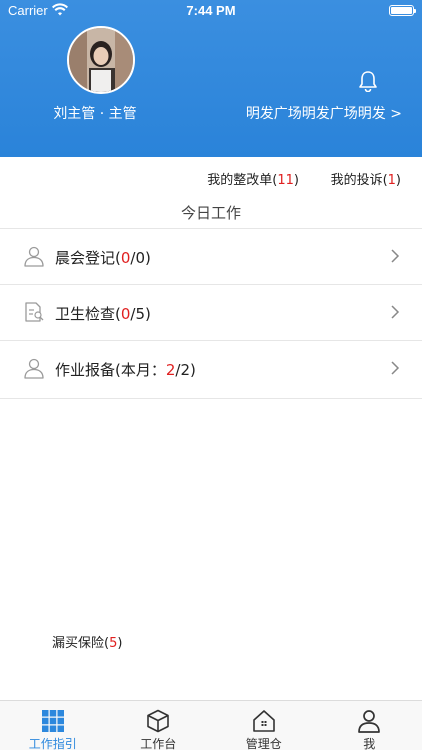 Image resolution: width=422 pixels, height=752 pixels. Describe the element at coordinates (53, 743) in the screenshot. I see `tab-label: 工作指引` at that location.